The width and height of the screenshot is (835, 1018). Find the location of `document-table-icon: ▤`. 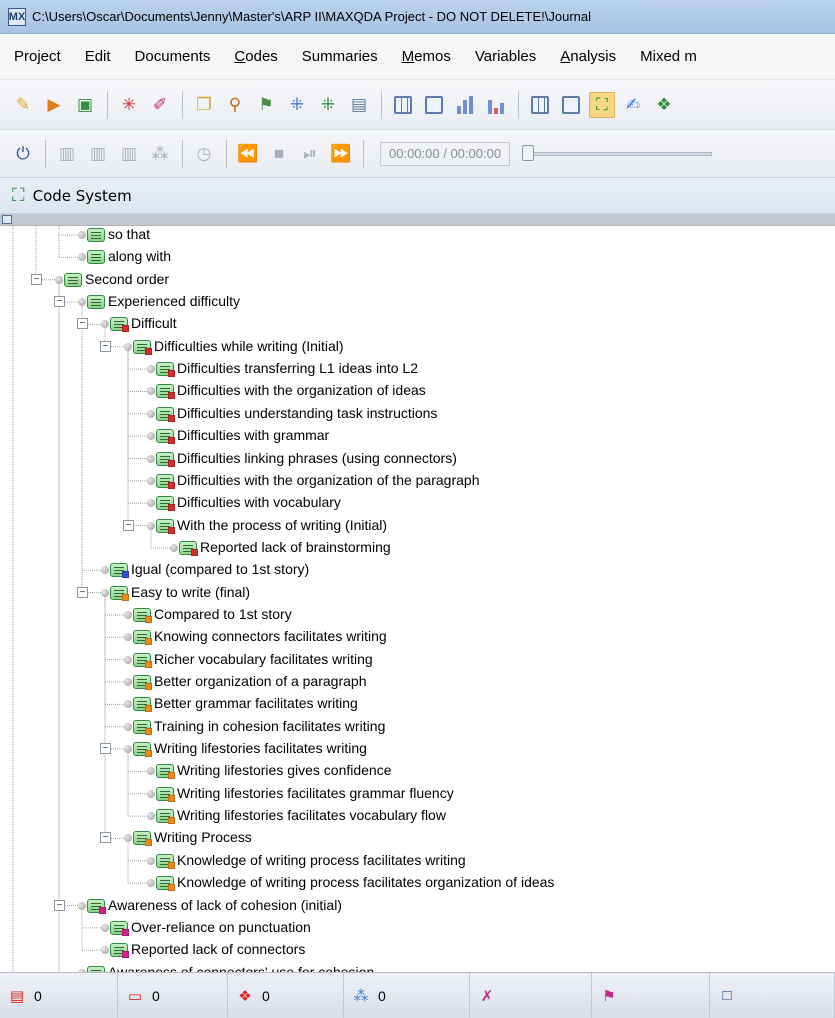

document-table-icon: ▤ is located at coordinates (359, 105).